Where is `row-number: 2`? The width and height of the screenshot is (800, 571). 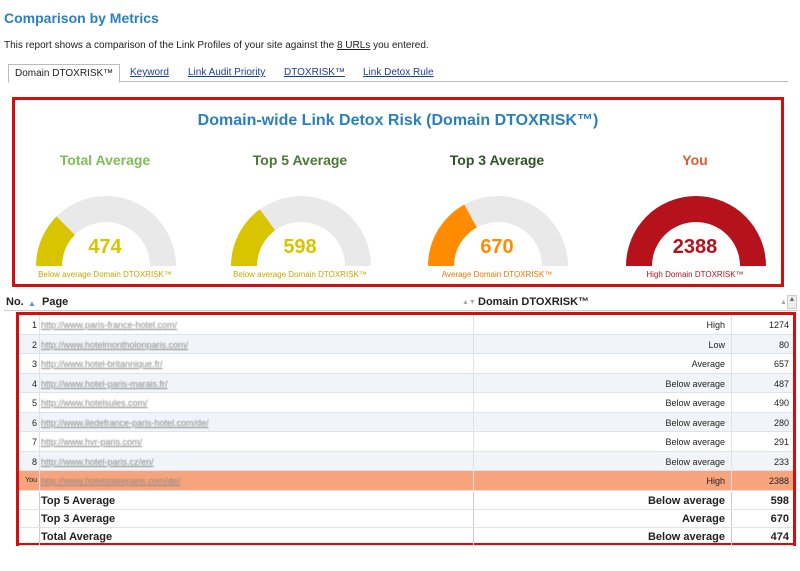 row-number: 2 is located at coordinates (34, 344).